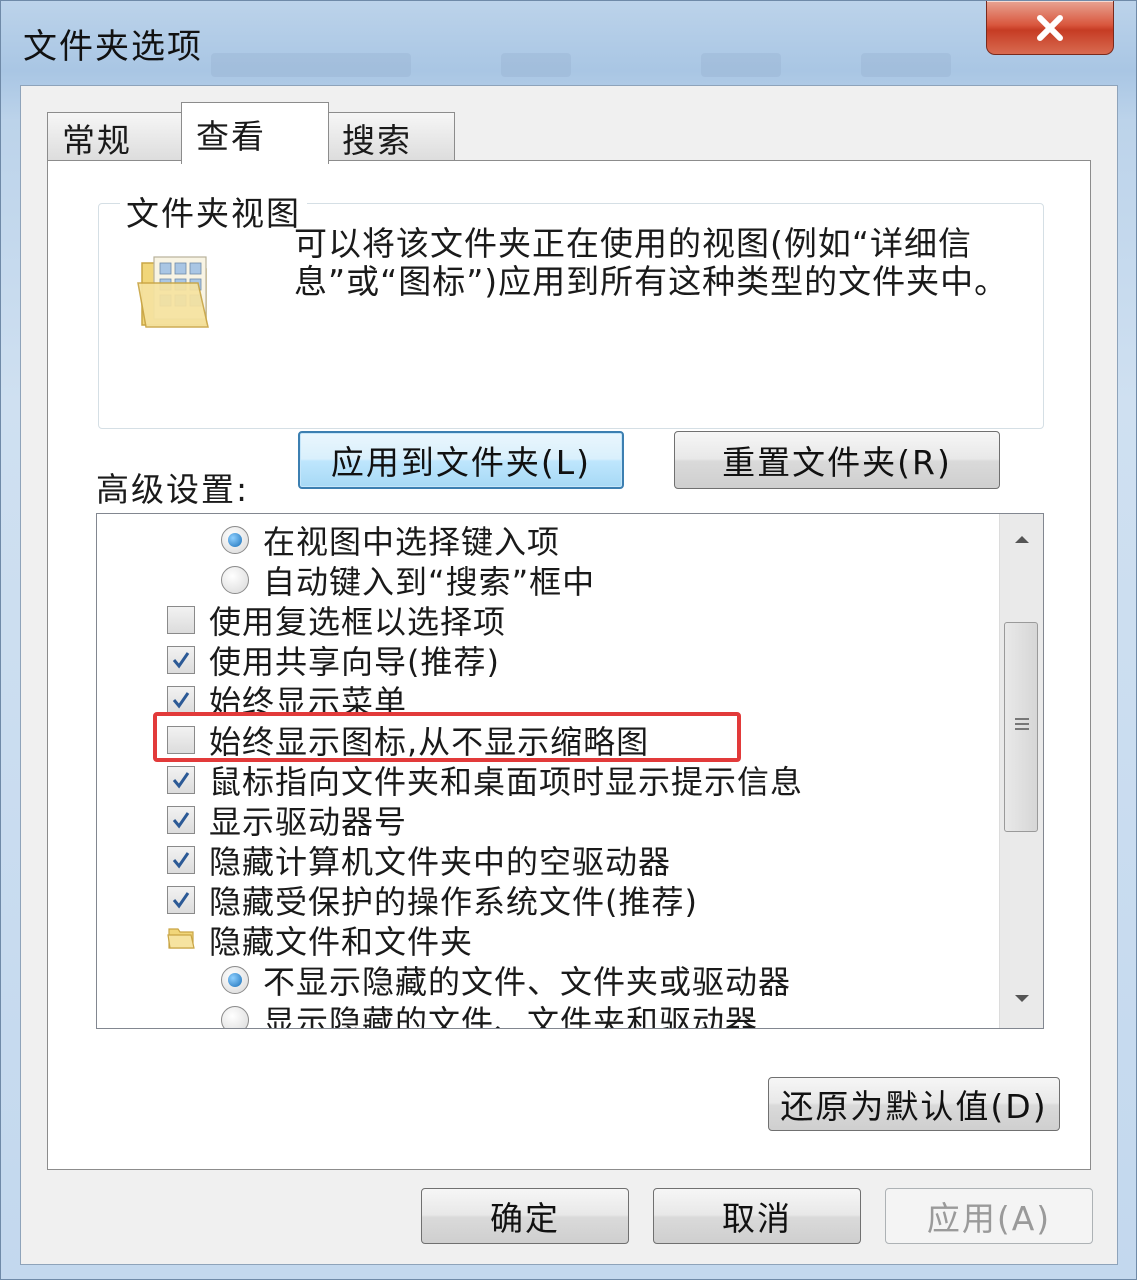 The width and height of the screenshot is (1137, 1280). Describe the element at coordinates (989, 1216) in the screenshot. I see `apply-button: 应用(A)` at that location.